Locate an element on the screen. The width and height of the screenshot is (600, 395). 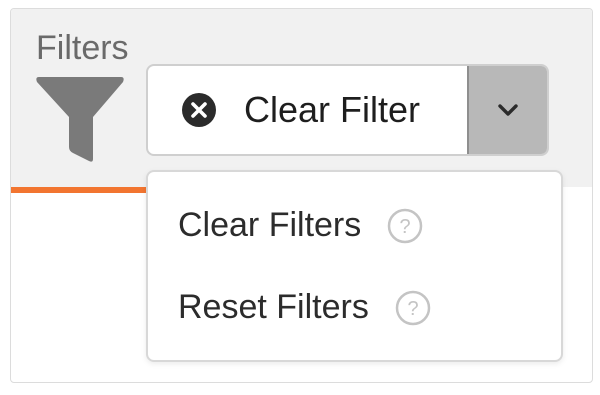
chevron-down-icon is located at coordinates (508, 110).